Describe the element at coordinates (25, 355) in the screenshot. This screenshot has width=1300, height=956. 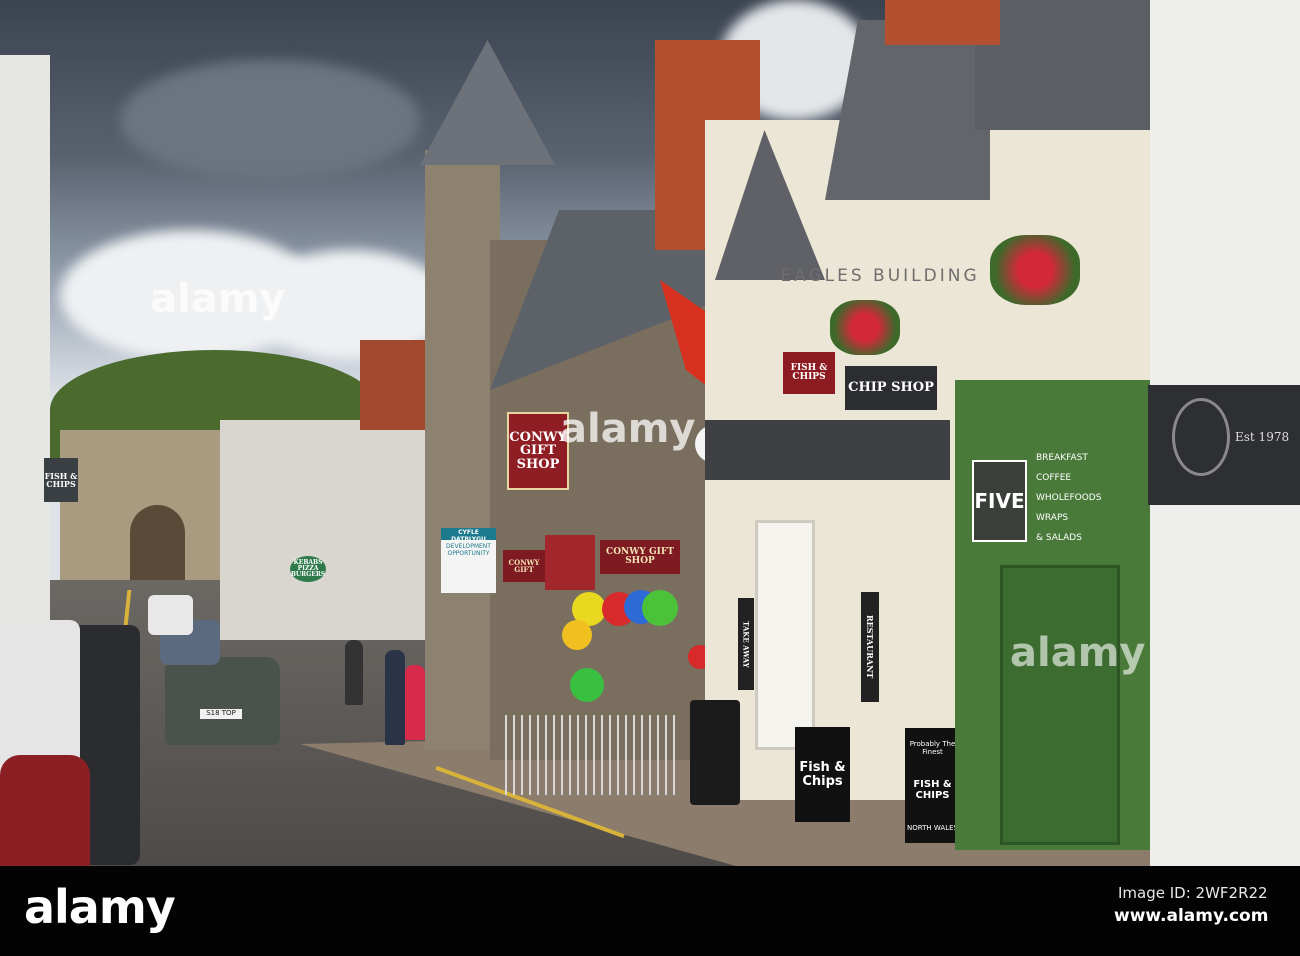
I see `left-building` at that location.